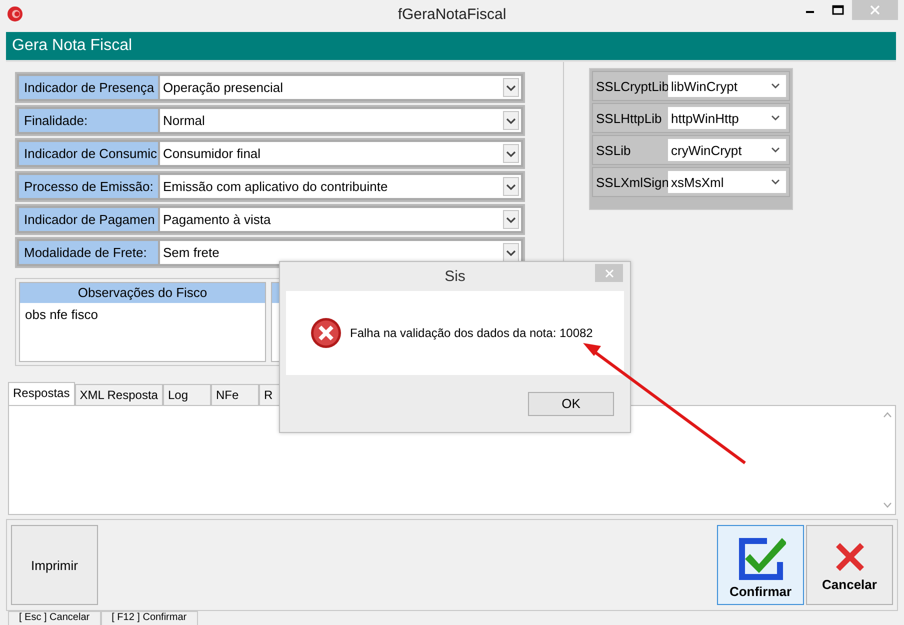  Describe the element at coordinates (340, 153) in the screenshot. I see `dropdown: Consumidor final` at that location.